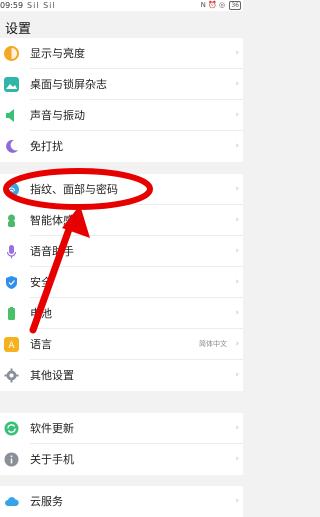  What do you see at coordinates (11, 53) in the screenshot?
I see `display-brightness-icon` at bounding box center [11, 53].